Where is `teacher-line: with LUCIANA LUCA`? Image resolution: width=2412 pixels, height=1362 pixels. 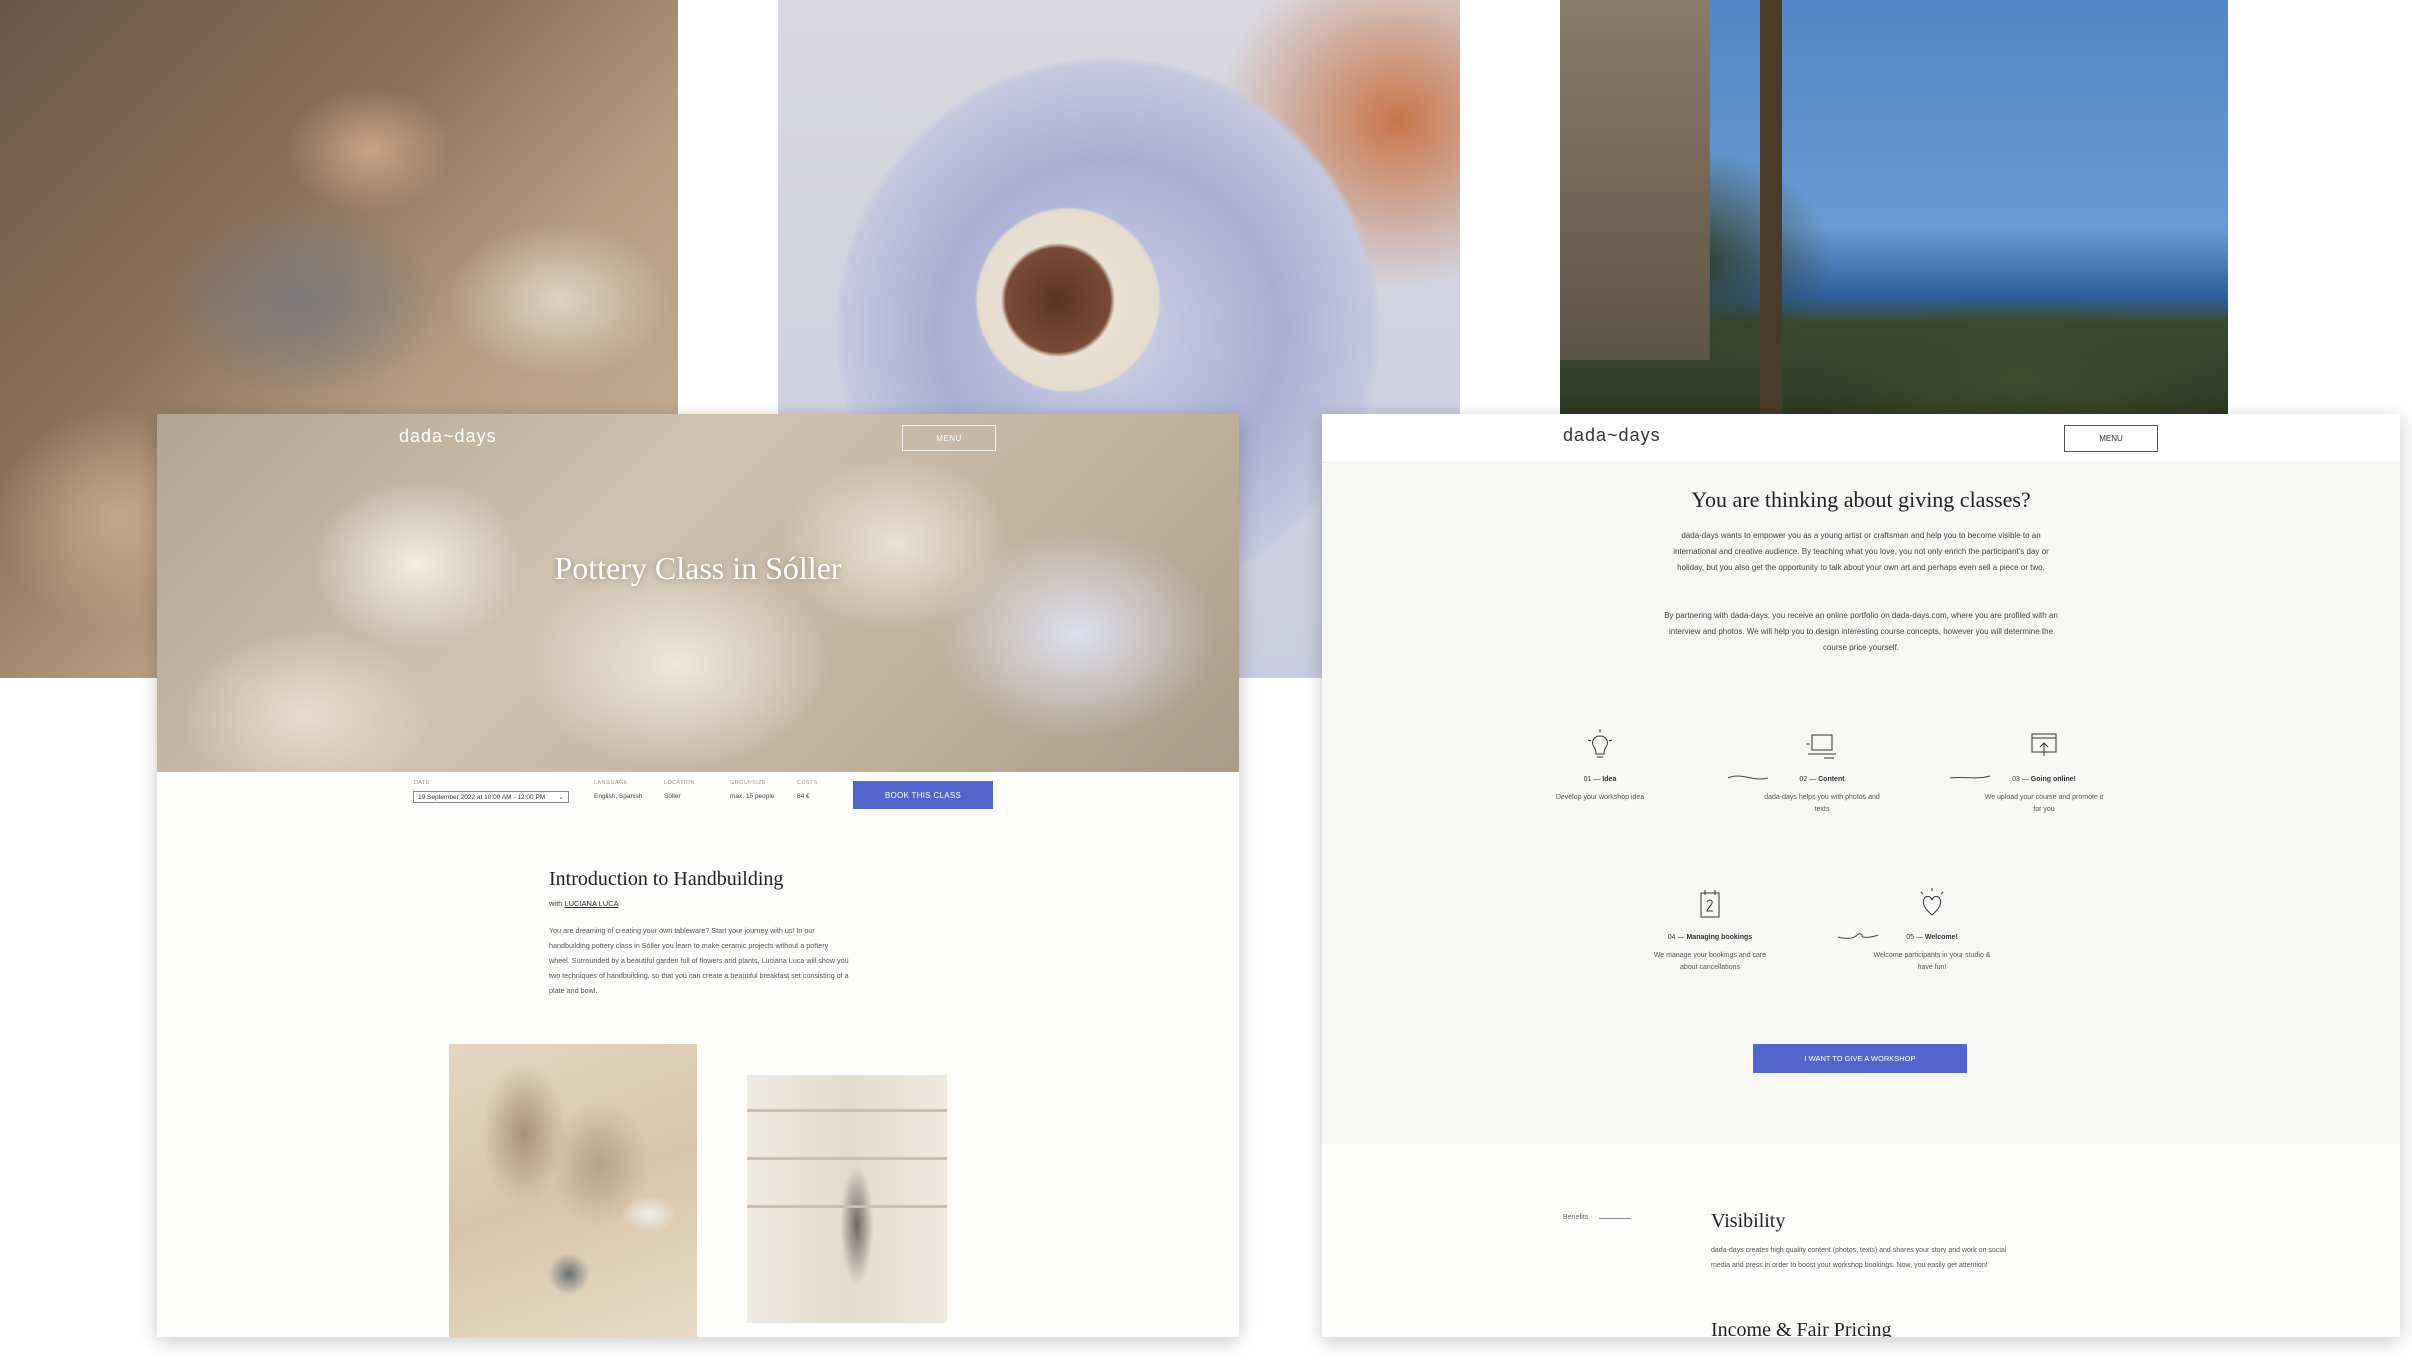 teacher-line: with LUCIANA LUCA is located at coordinates (584, 903).